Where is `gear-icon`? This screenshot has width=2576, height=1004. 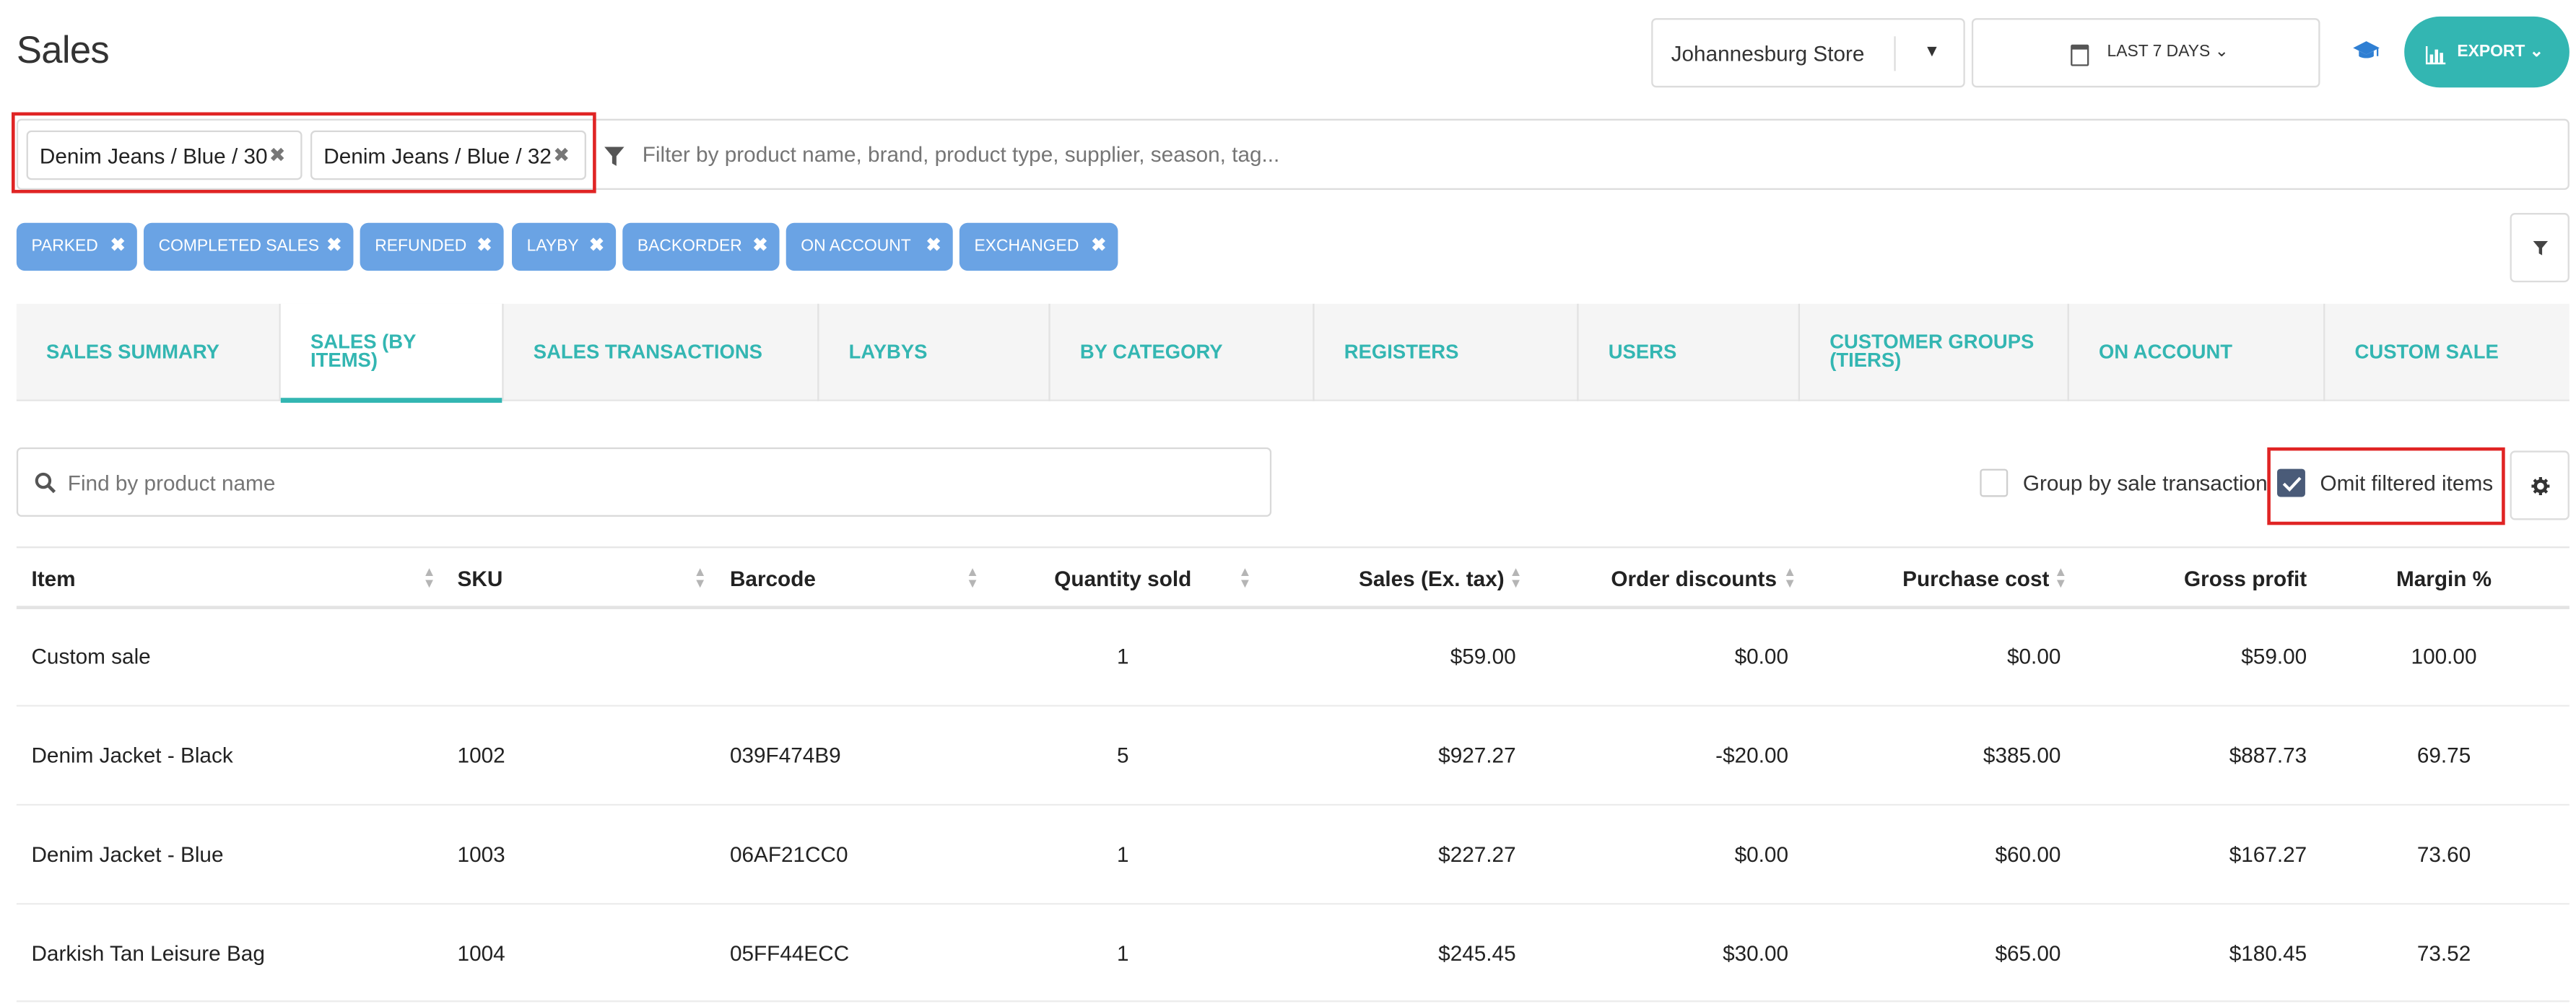
gear-icon is located at coordinates (2540, 486).